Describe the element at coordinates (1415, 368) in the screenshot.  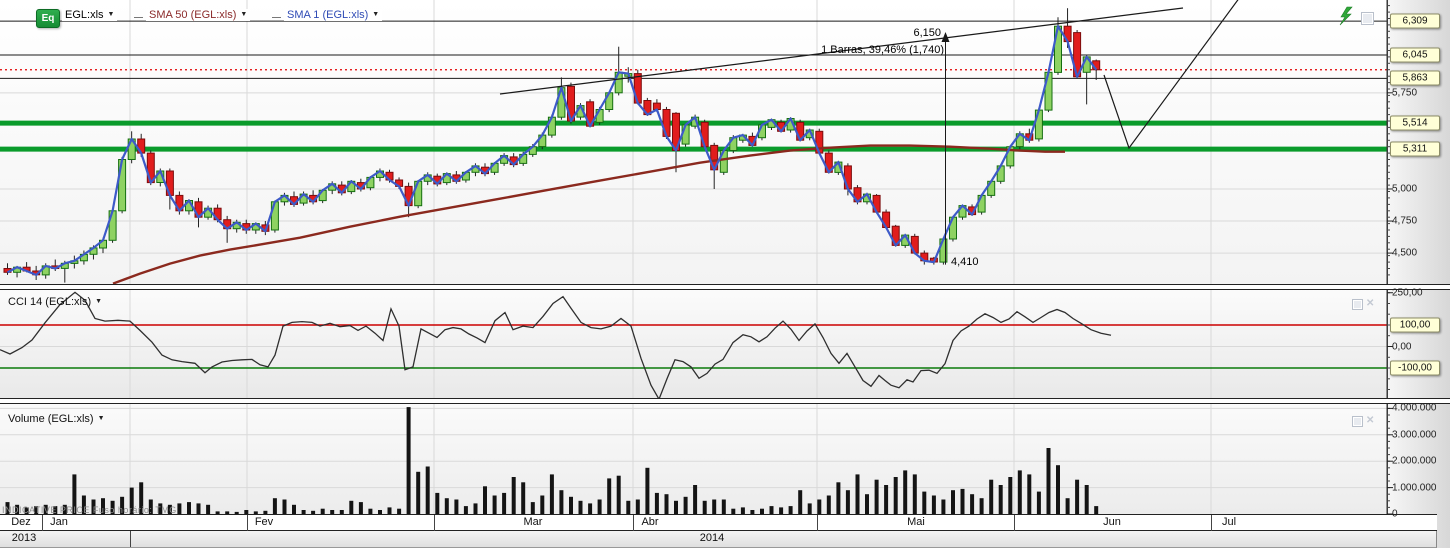
I see `cci-level-badge: -100,00` at that location.